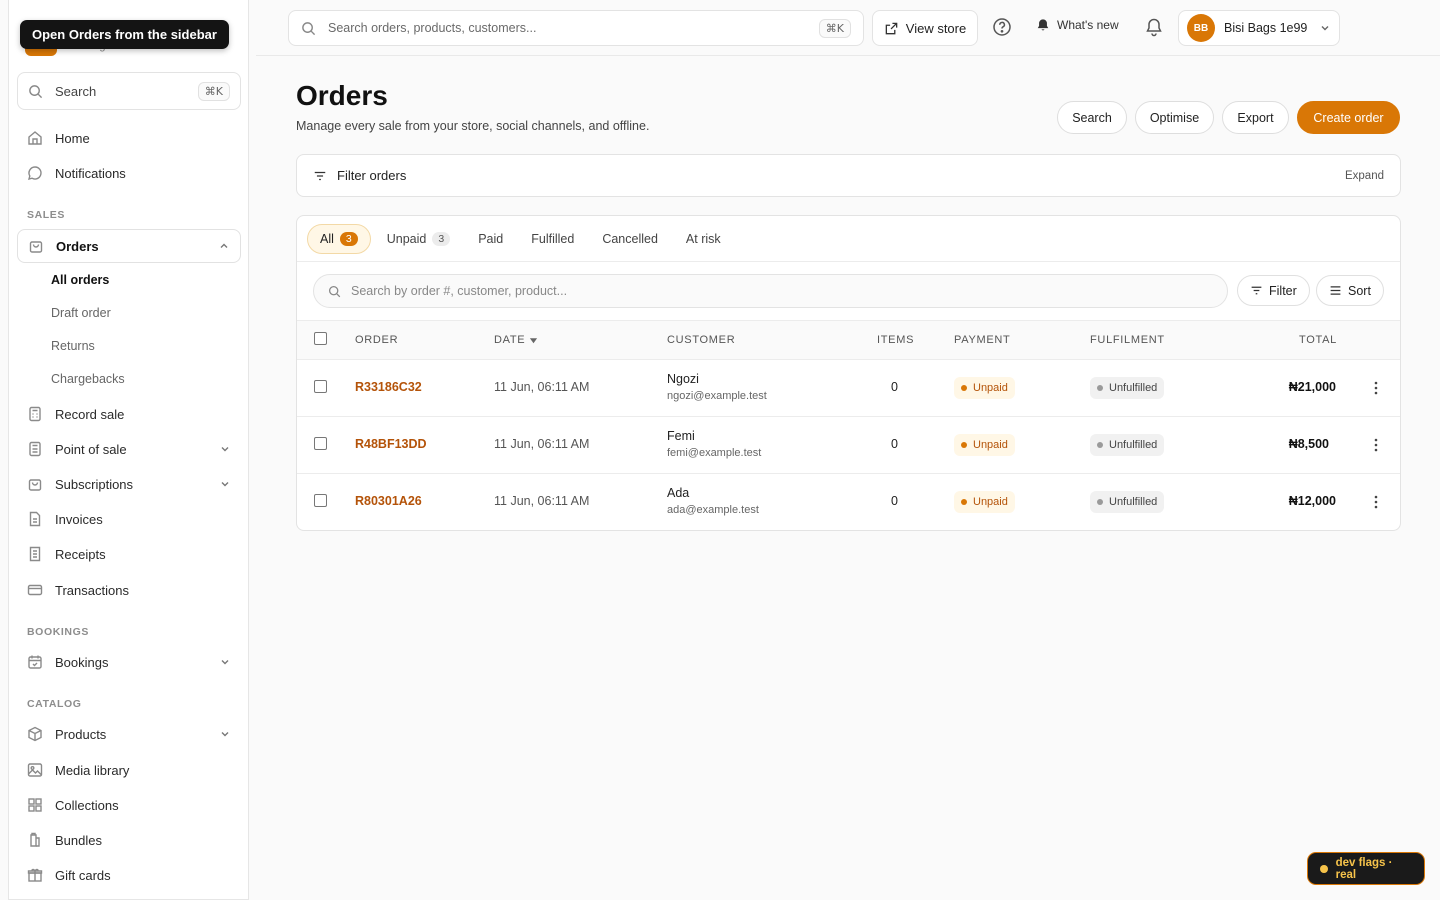 The height and width of the screenshot is (900, 1440). Describe the element at coordinates (129, 590) in the screenshot. I see `sidebar-item-transactions: Transactions` at that location.